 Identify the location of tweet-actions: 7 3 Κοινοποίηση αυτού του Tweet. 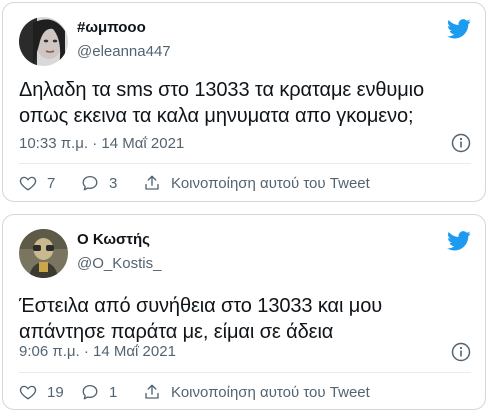
(245, 183).